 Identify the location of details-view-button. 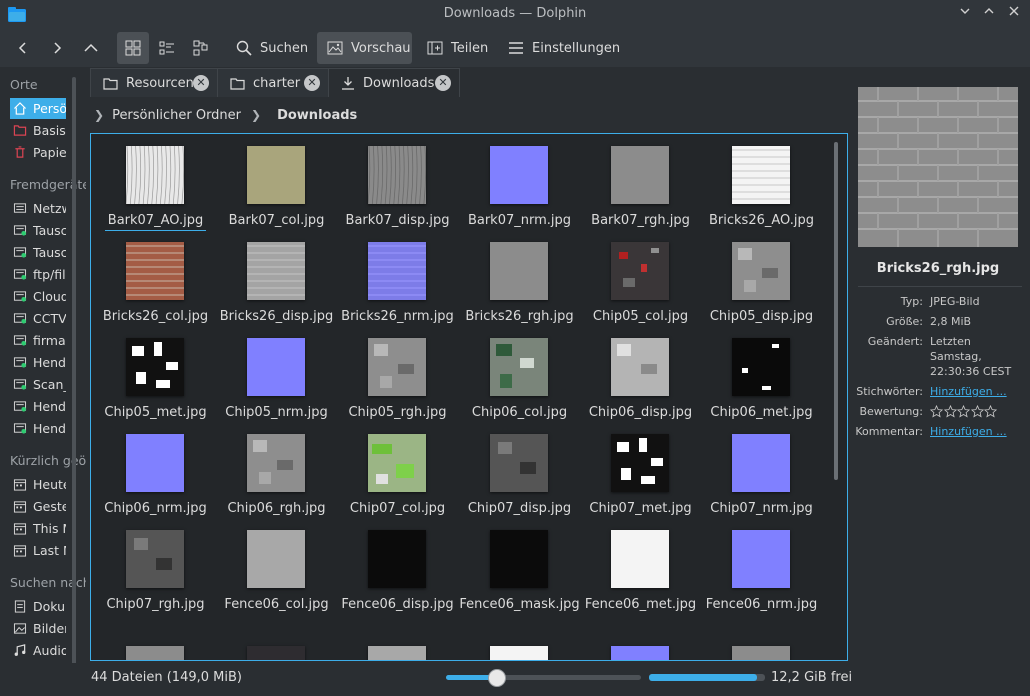
(201, 48).